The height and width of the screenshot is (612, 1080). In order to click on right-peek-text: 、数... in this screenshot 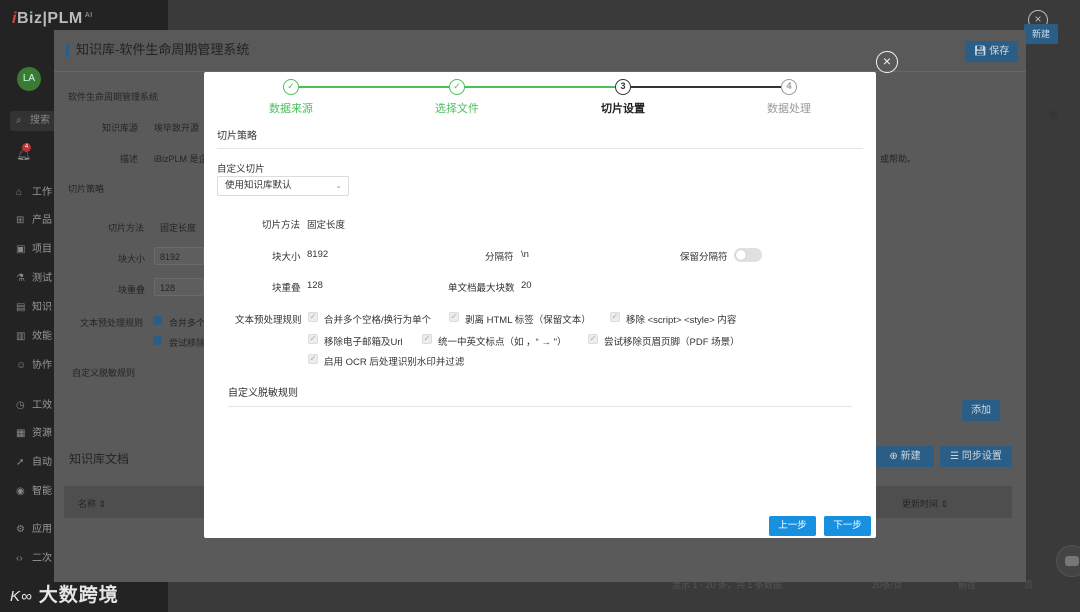, I will do `click(1053, 115)`.